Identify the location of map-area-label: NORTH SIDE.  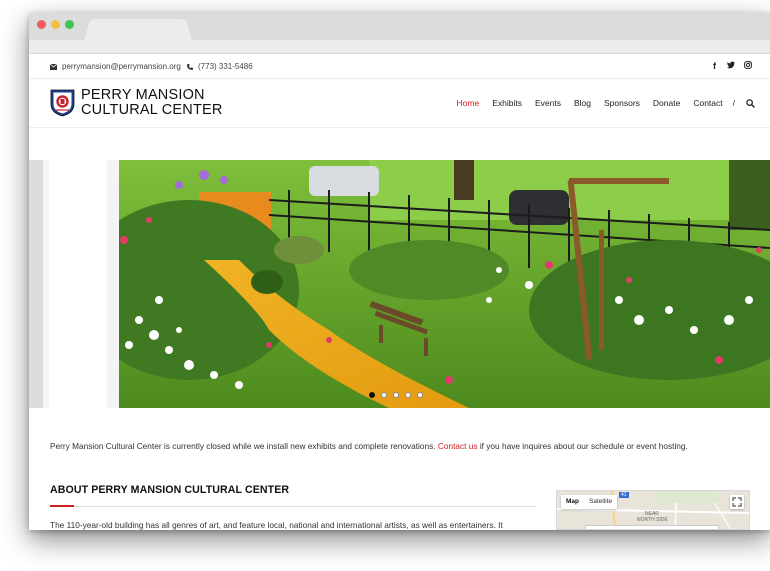
(652, 520).